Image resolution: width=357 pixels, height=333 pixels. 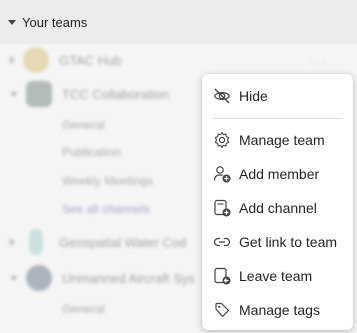 I want to click on menu-item-label: Add member, so click(x=279, y=174).